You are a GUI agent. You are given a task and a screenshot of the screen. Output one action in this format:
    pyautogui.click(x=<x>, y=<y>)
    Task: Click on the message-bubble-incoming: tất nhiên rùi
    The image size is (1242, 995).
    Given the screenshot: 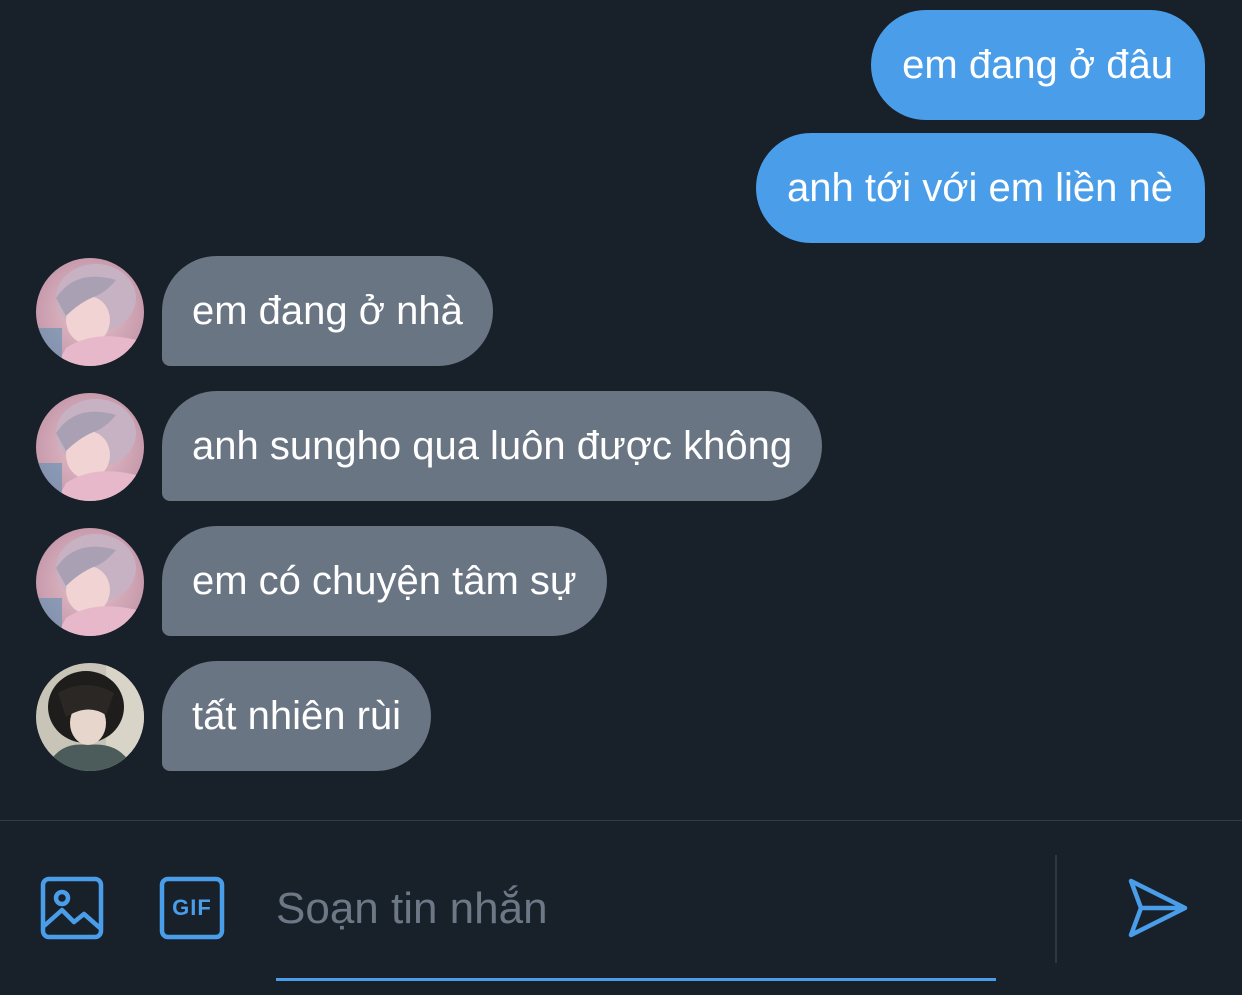 What is the action you would take?
    pyautogui.click(x=297, y=716)
    